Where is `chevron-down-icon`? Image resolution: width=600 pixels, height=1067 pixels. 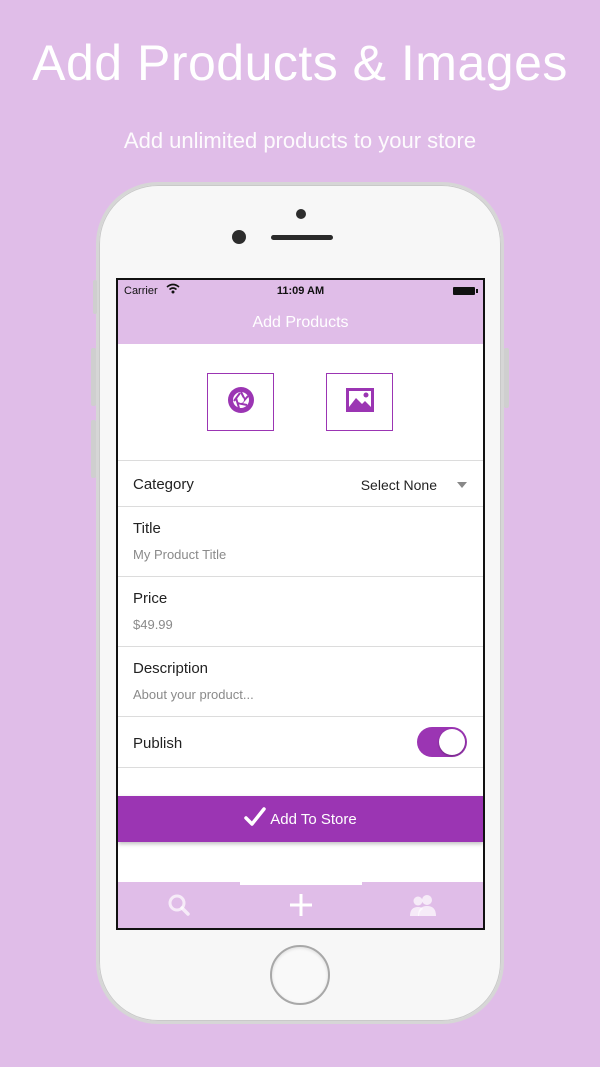 chevron-down-icon is located at coordinates (462, 485).